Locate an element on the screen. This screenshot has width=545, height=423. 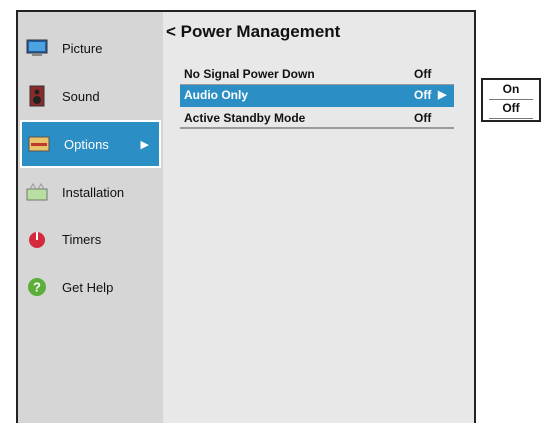
back-arrow-icon: < is located at coordinates (171, 31).